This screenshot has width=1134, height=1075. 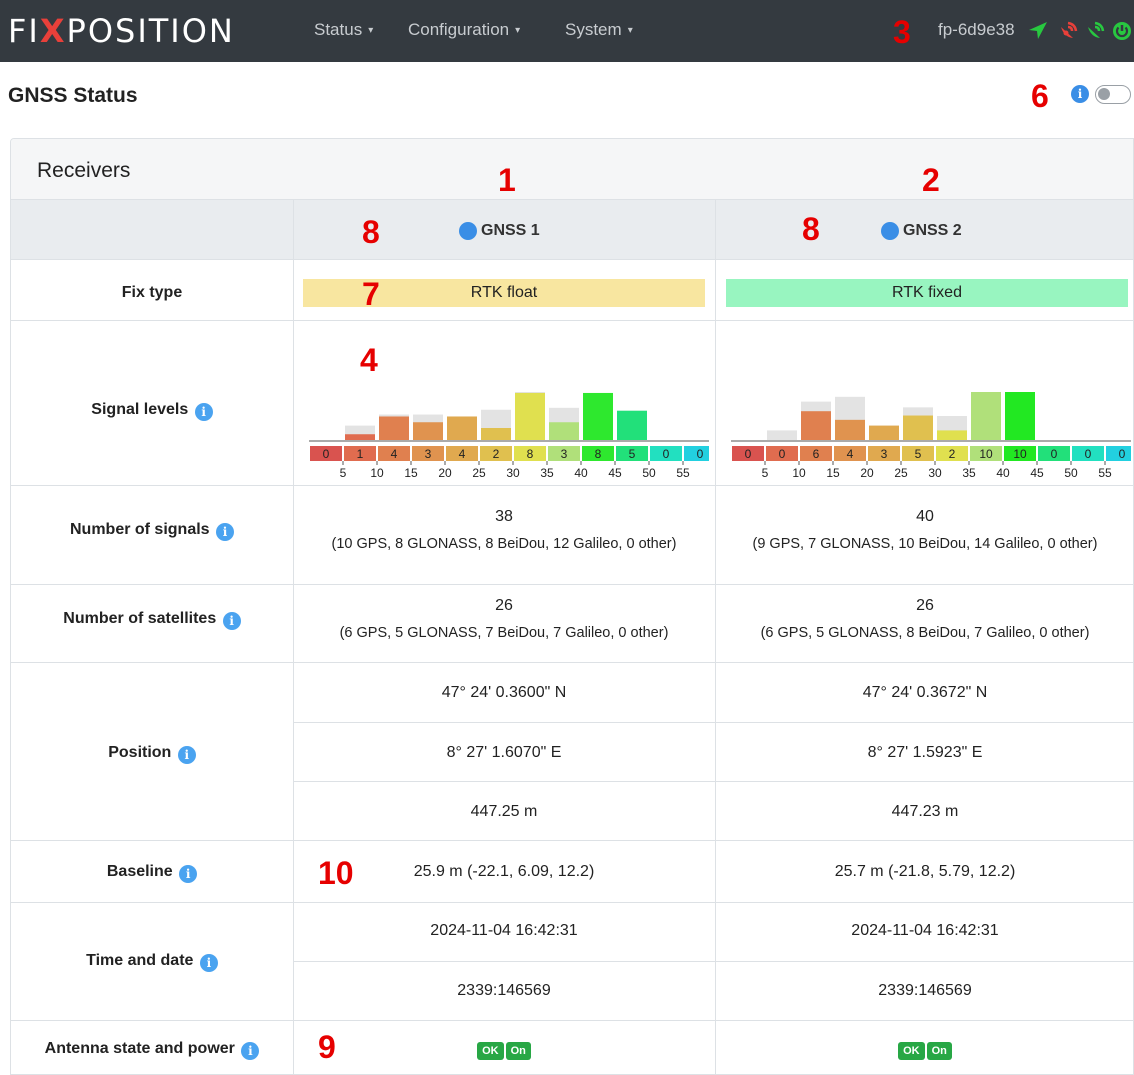 What do you see at coordinates (1020, 454) in the screenshot?
I see `signal-count-label: 10` at bounding box center [1020, 454].